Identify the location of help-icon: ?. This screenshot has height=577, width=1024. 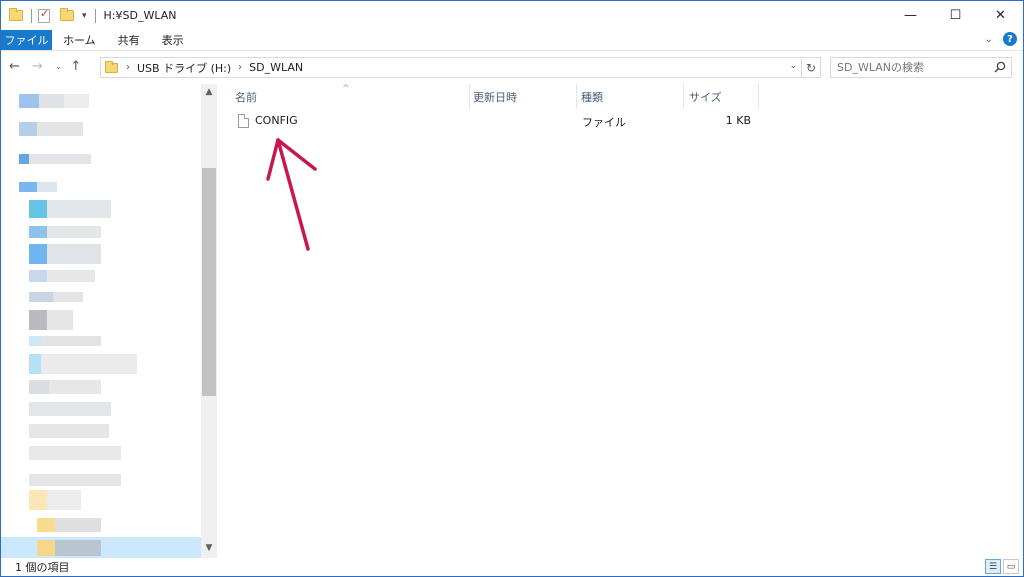
(1010, 39).